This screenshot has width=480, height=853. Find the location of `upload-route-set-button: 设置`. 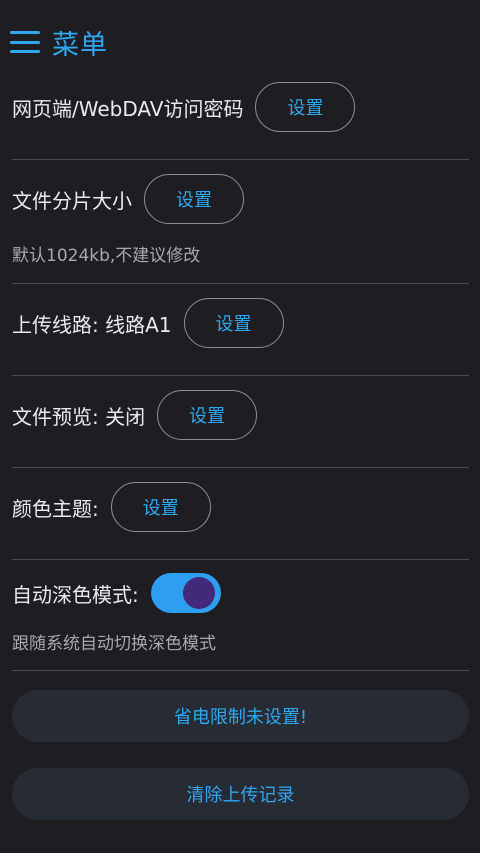

upload-route-set-button: 设置 is located at coordinates (233, 323).